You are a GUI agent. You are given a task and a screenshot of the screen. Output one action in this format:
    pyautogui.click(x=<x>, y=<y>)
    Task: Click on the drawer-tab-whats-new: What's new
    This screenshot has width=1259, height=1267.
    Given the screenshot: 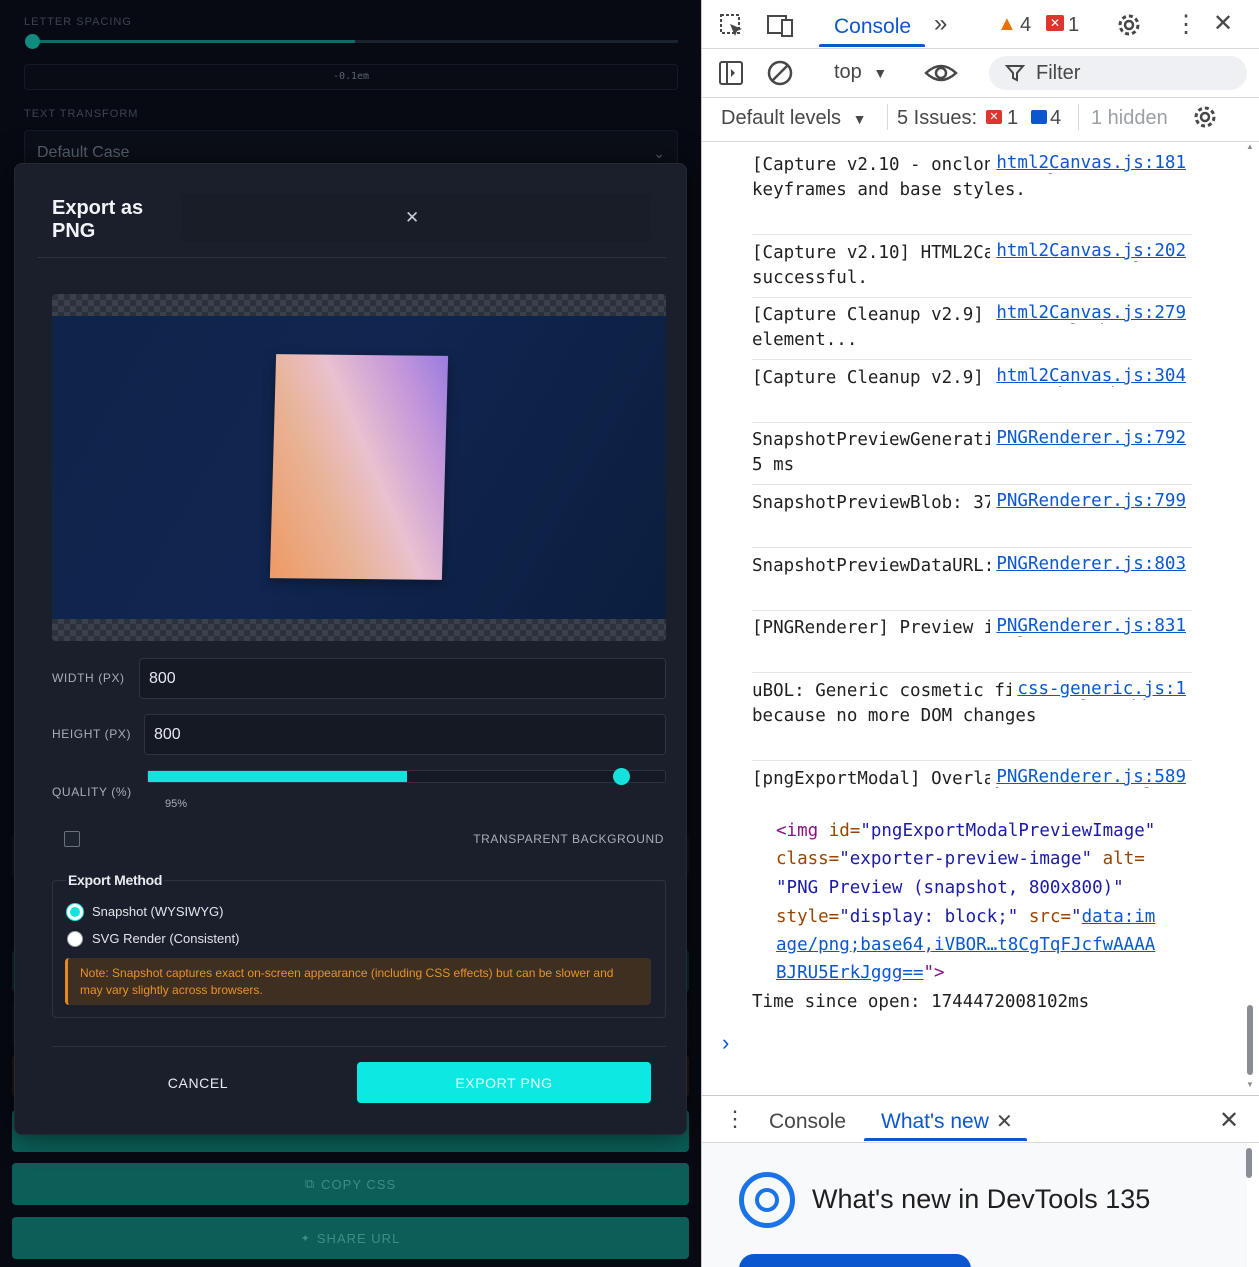 What is the action you would take?
    pyautogui.click(x=935, y=1122)
    